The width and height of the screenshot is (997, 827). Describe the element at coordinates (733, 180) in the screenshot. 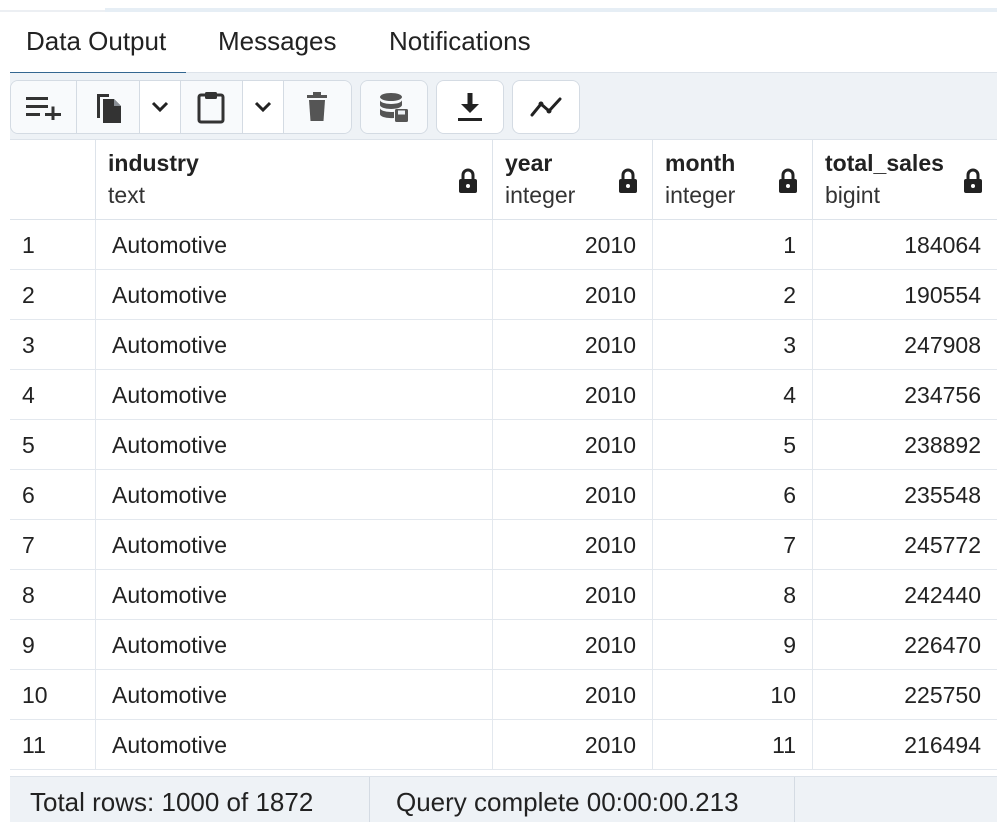

I see `column-header-month: month integer` at that location.